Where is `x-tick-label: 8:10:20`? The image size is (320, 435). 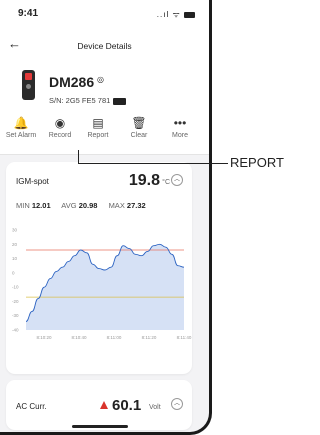
x-tick-label: 8:10:20 is located at coordinates (44, 337).